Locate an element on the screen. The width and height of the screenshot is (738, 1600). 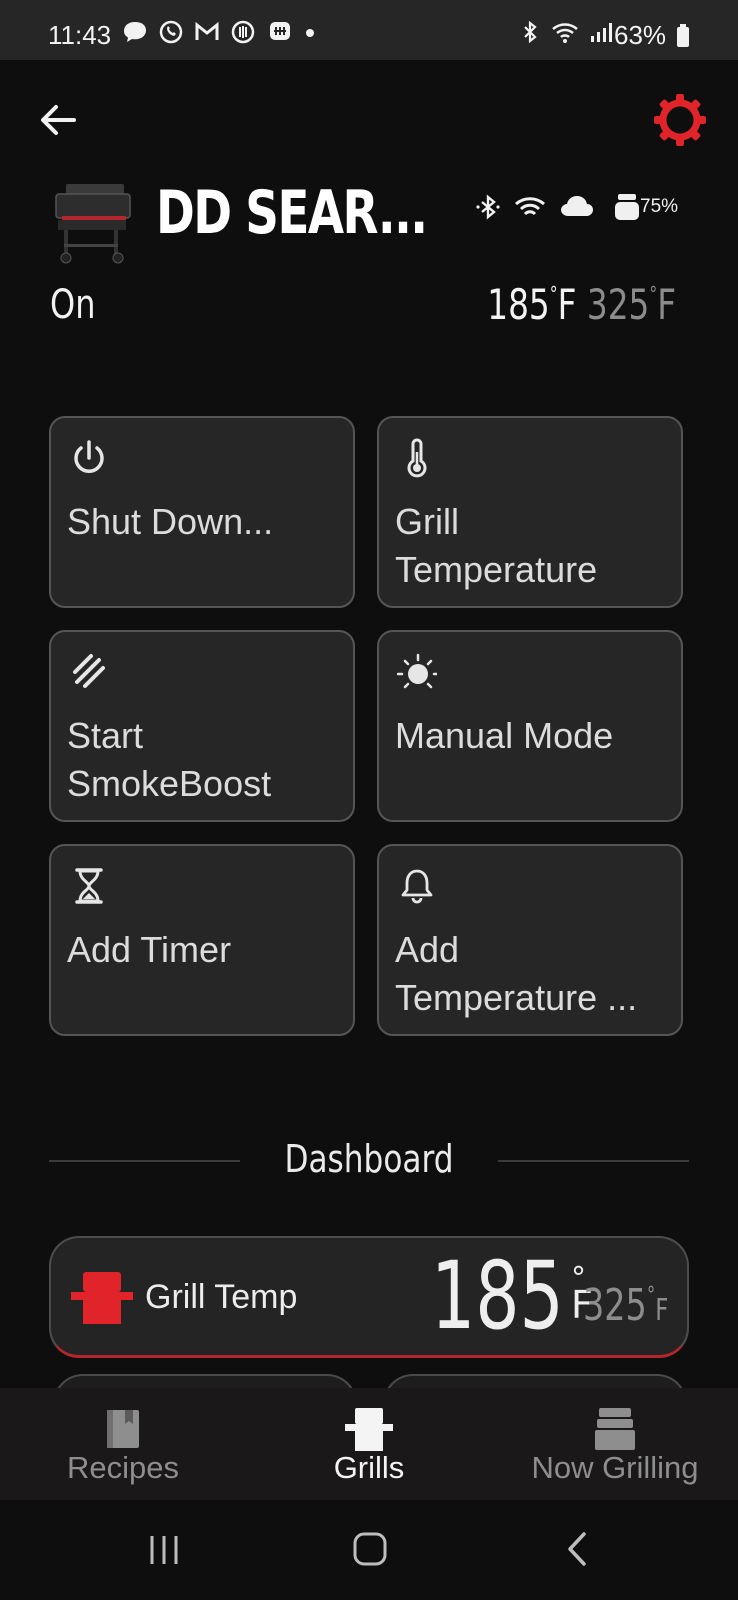
grill-temp-card: Grill Temp 185 ° F 325°F is located at coordinates (369, 1297).